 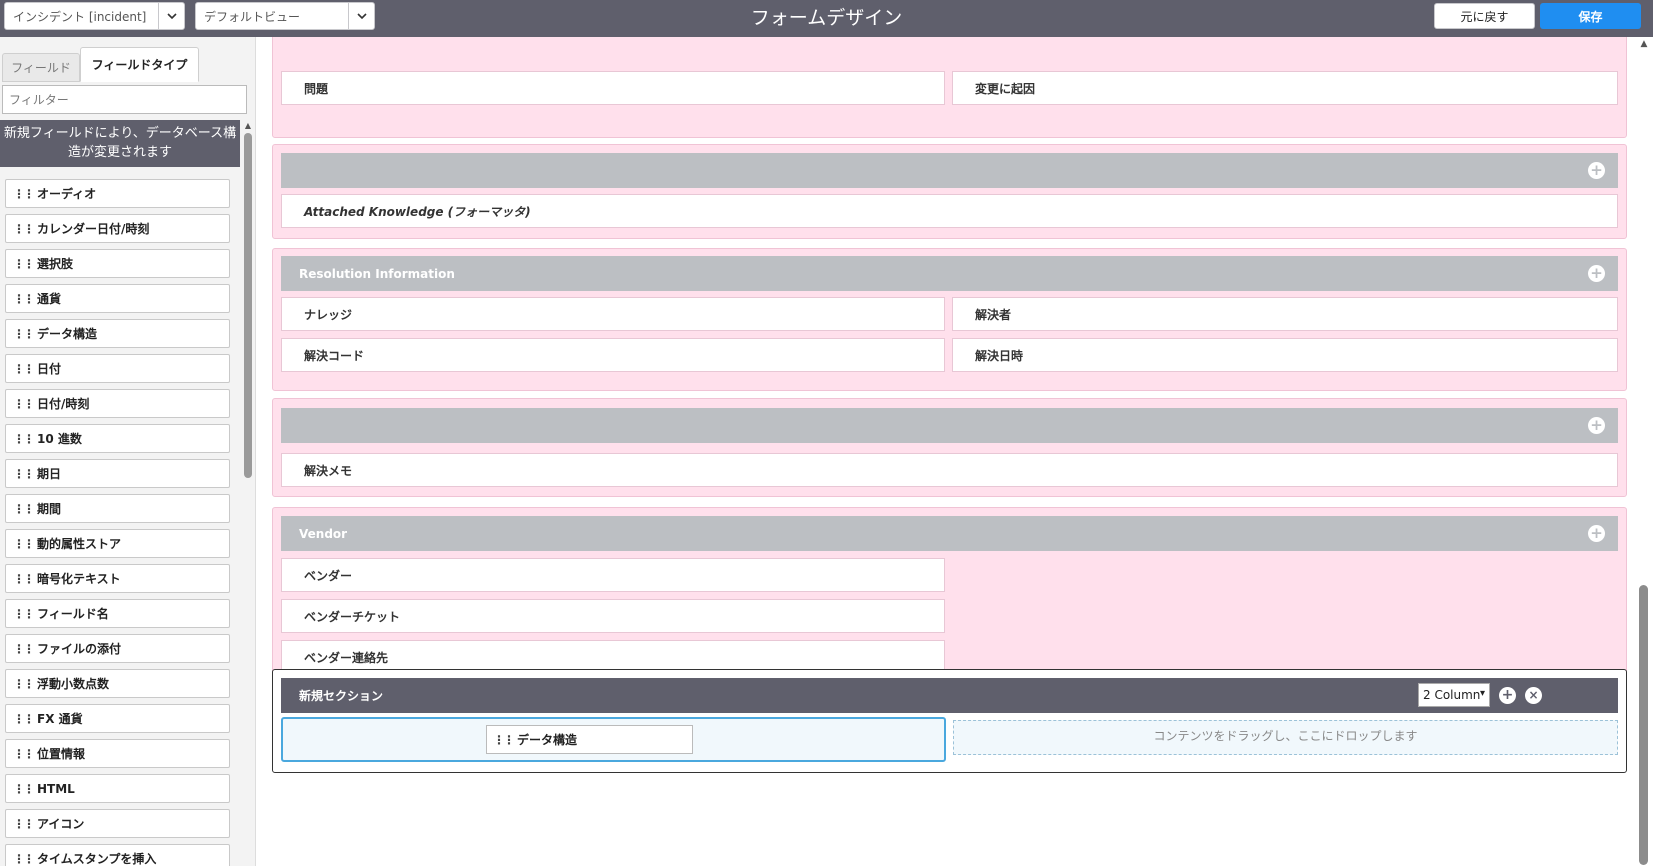 I want to click on section-title: Vendor, so click(x=323, y=533).